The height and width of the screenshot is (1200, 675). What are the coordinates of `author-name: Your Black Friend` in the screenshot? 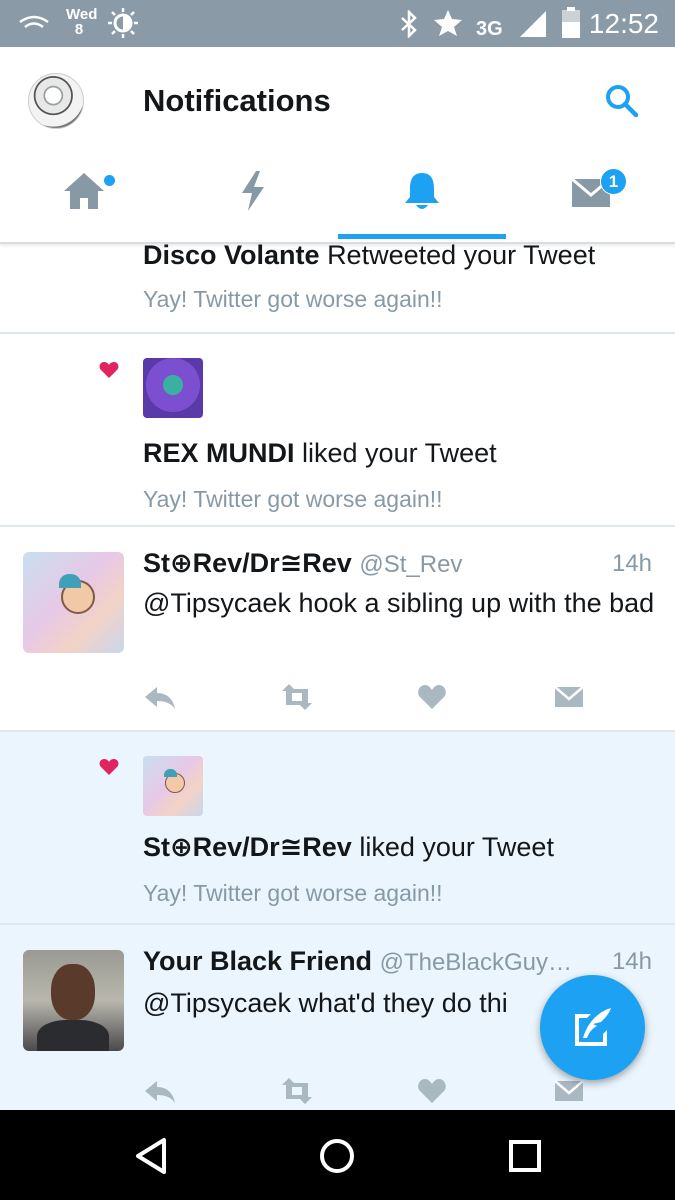 It's located at (257, 961).